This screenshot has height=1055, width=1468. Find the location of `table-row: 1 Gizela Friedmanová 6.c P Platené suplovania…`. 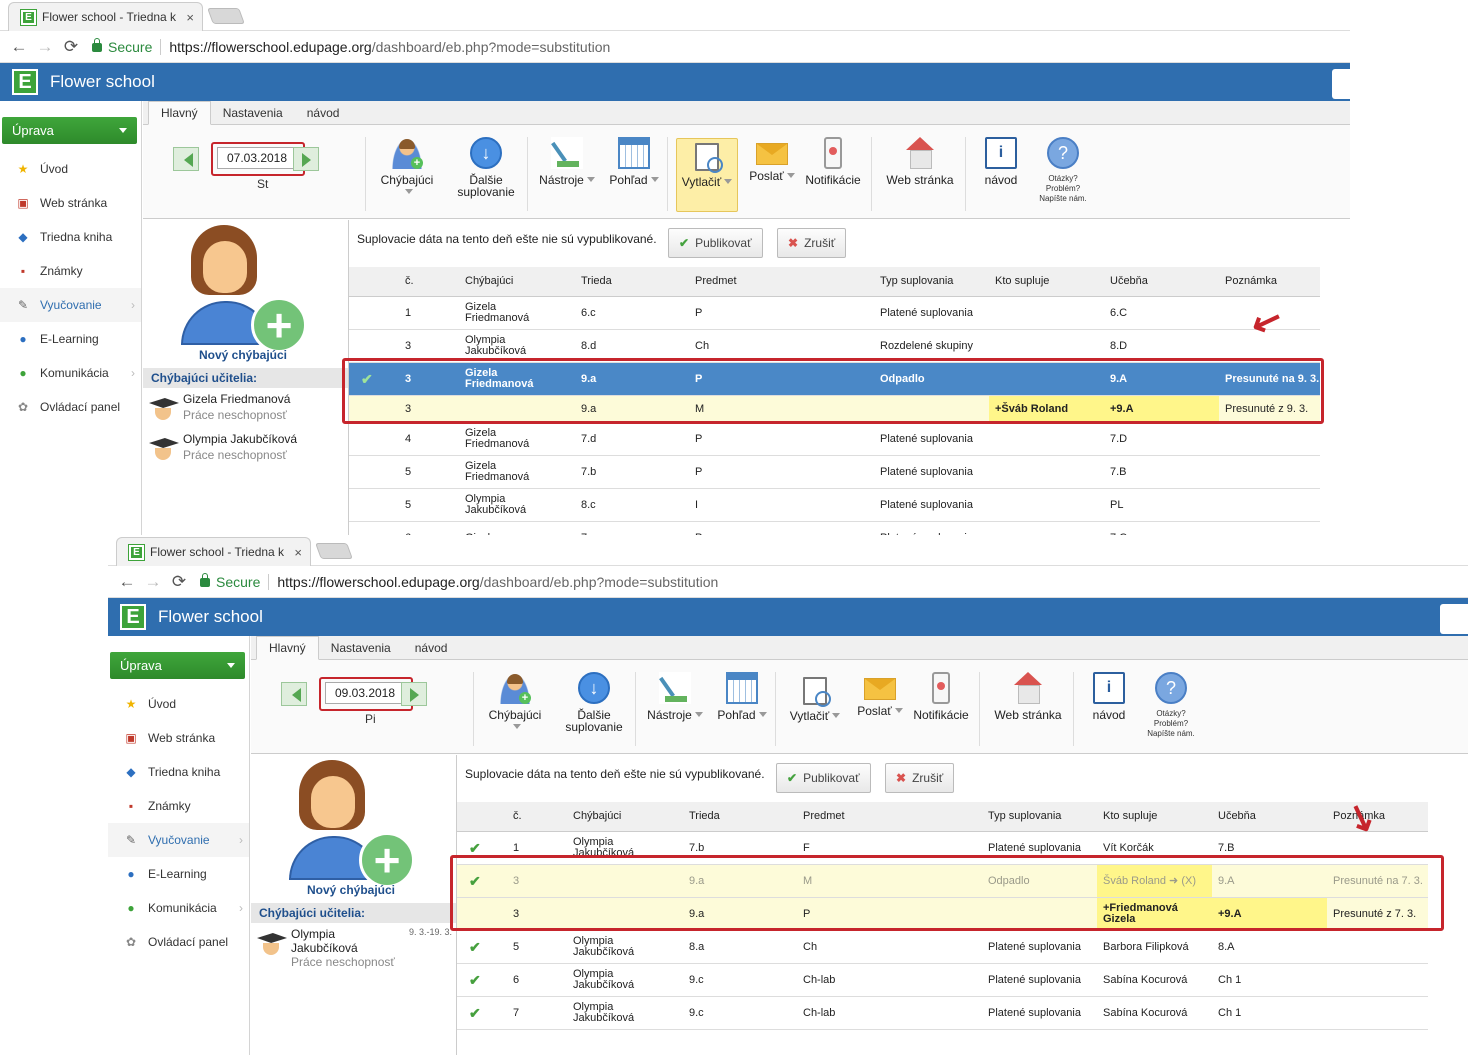

table-row: 1 Gizela Friedmanová 6.c P Platené suplovania… is located at coordinates (834, 313).